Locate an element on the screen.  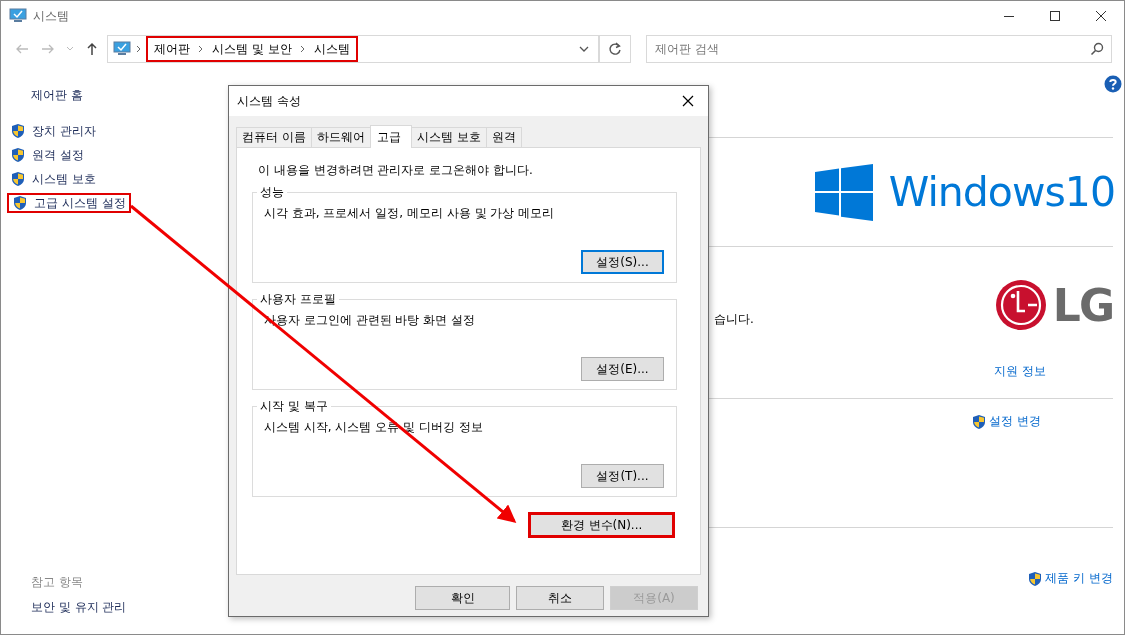
search-icon is located at coordinates (1097, 49).